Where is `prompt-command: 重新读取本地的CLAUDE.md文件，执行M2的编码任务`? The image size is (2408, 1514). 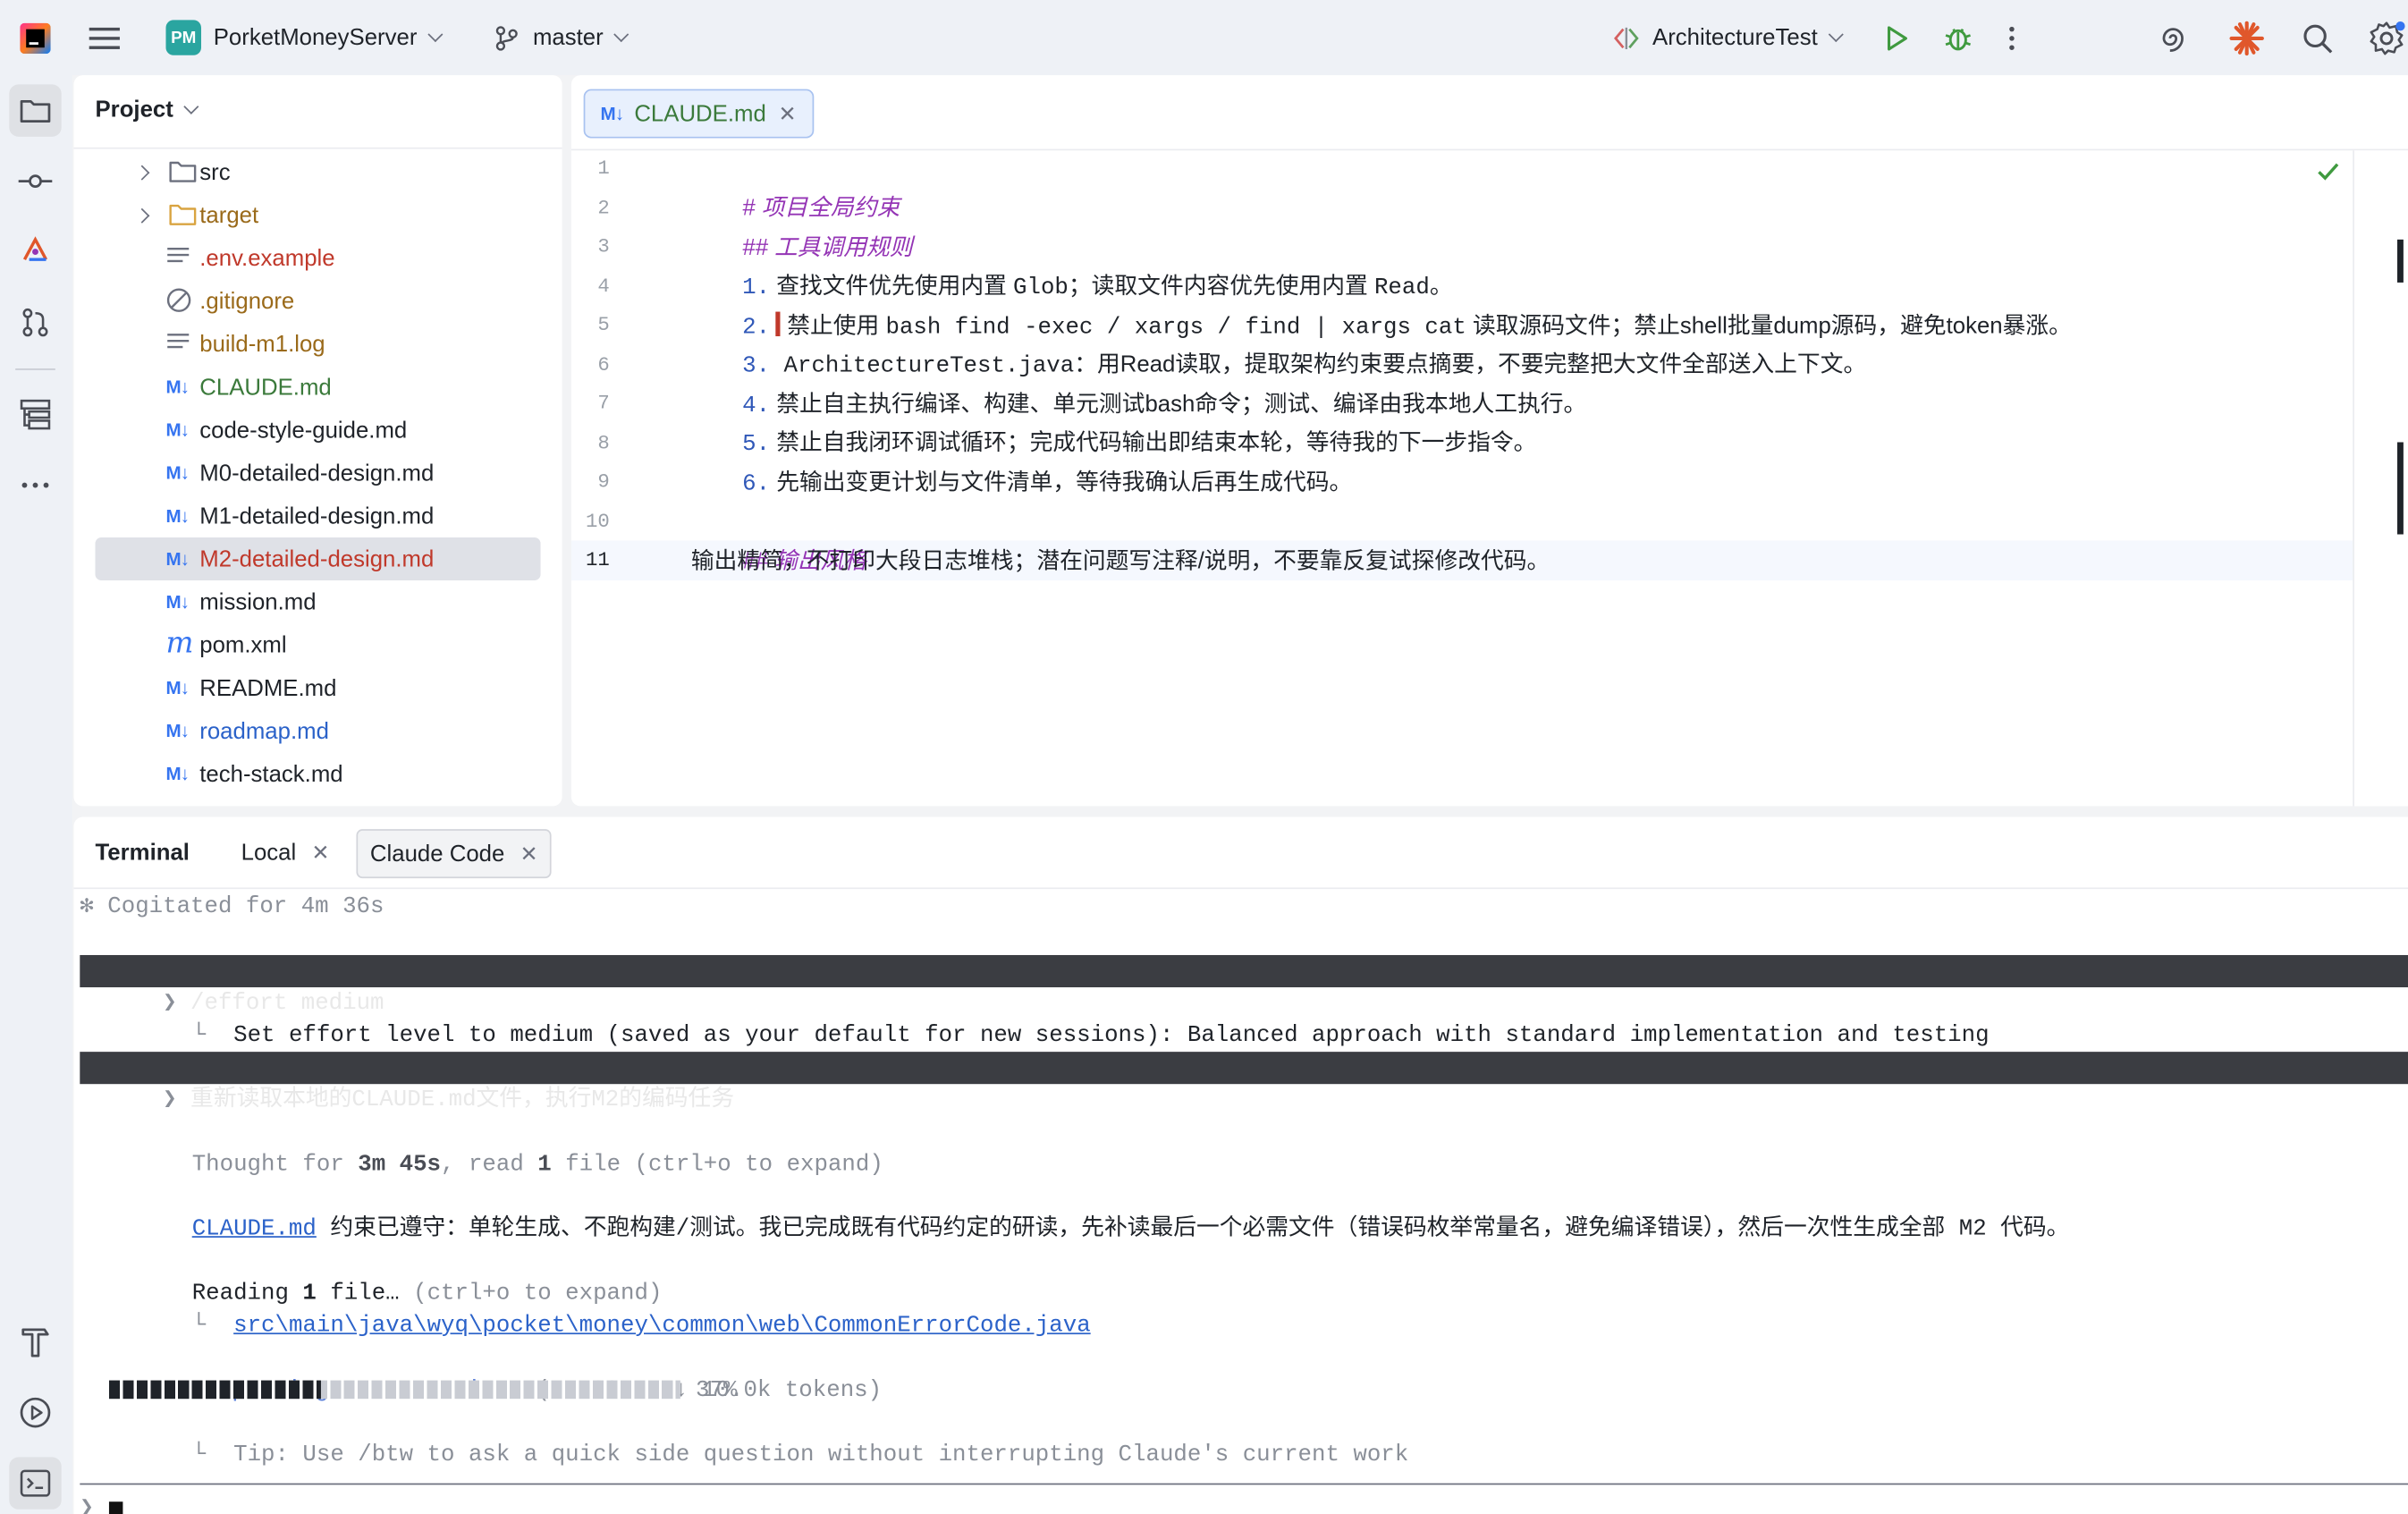
prompt-command: 重新读取本地的CLAUDE.md文件，执行M2的编码任务 is located at coordinates (456, 1100).